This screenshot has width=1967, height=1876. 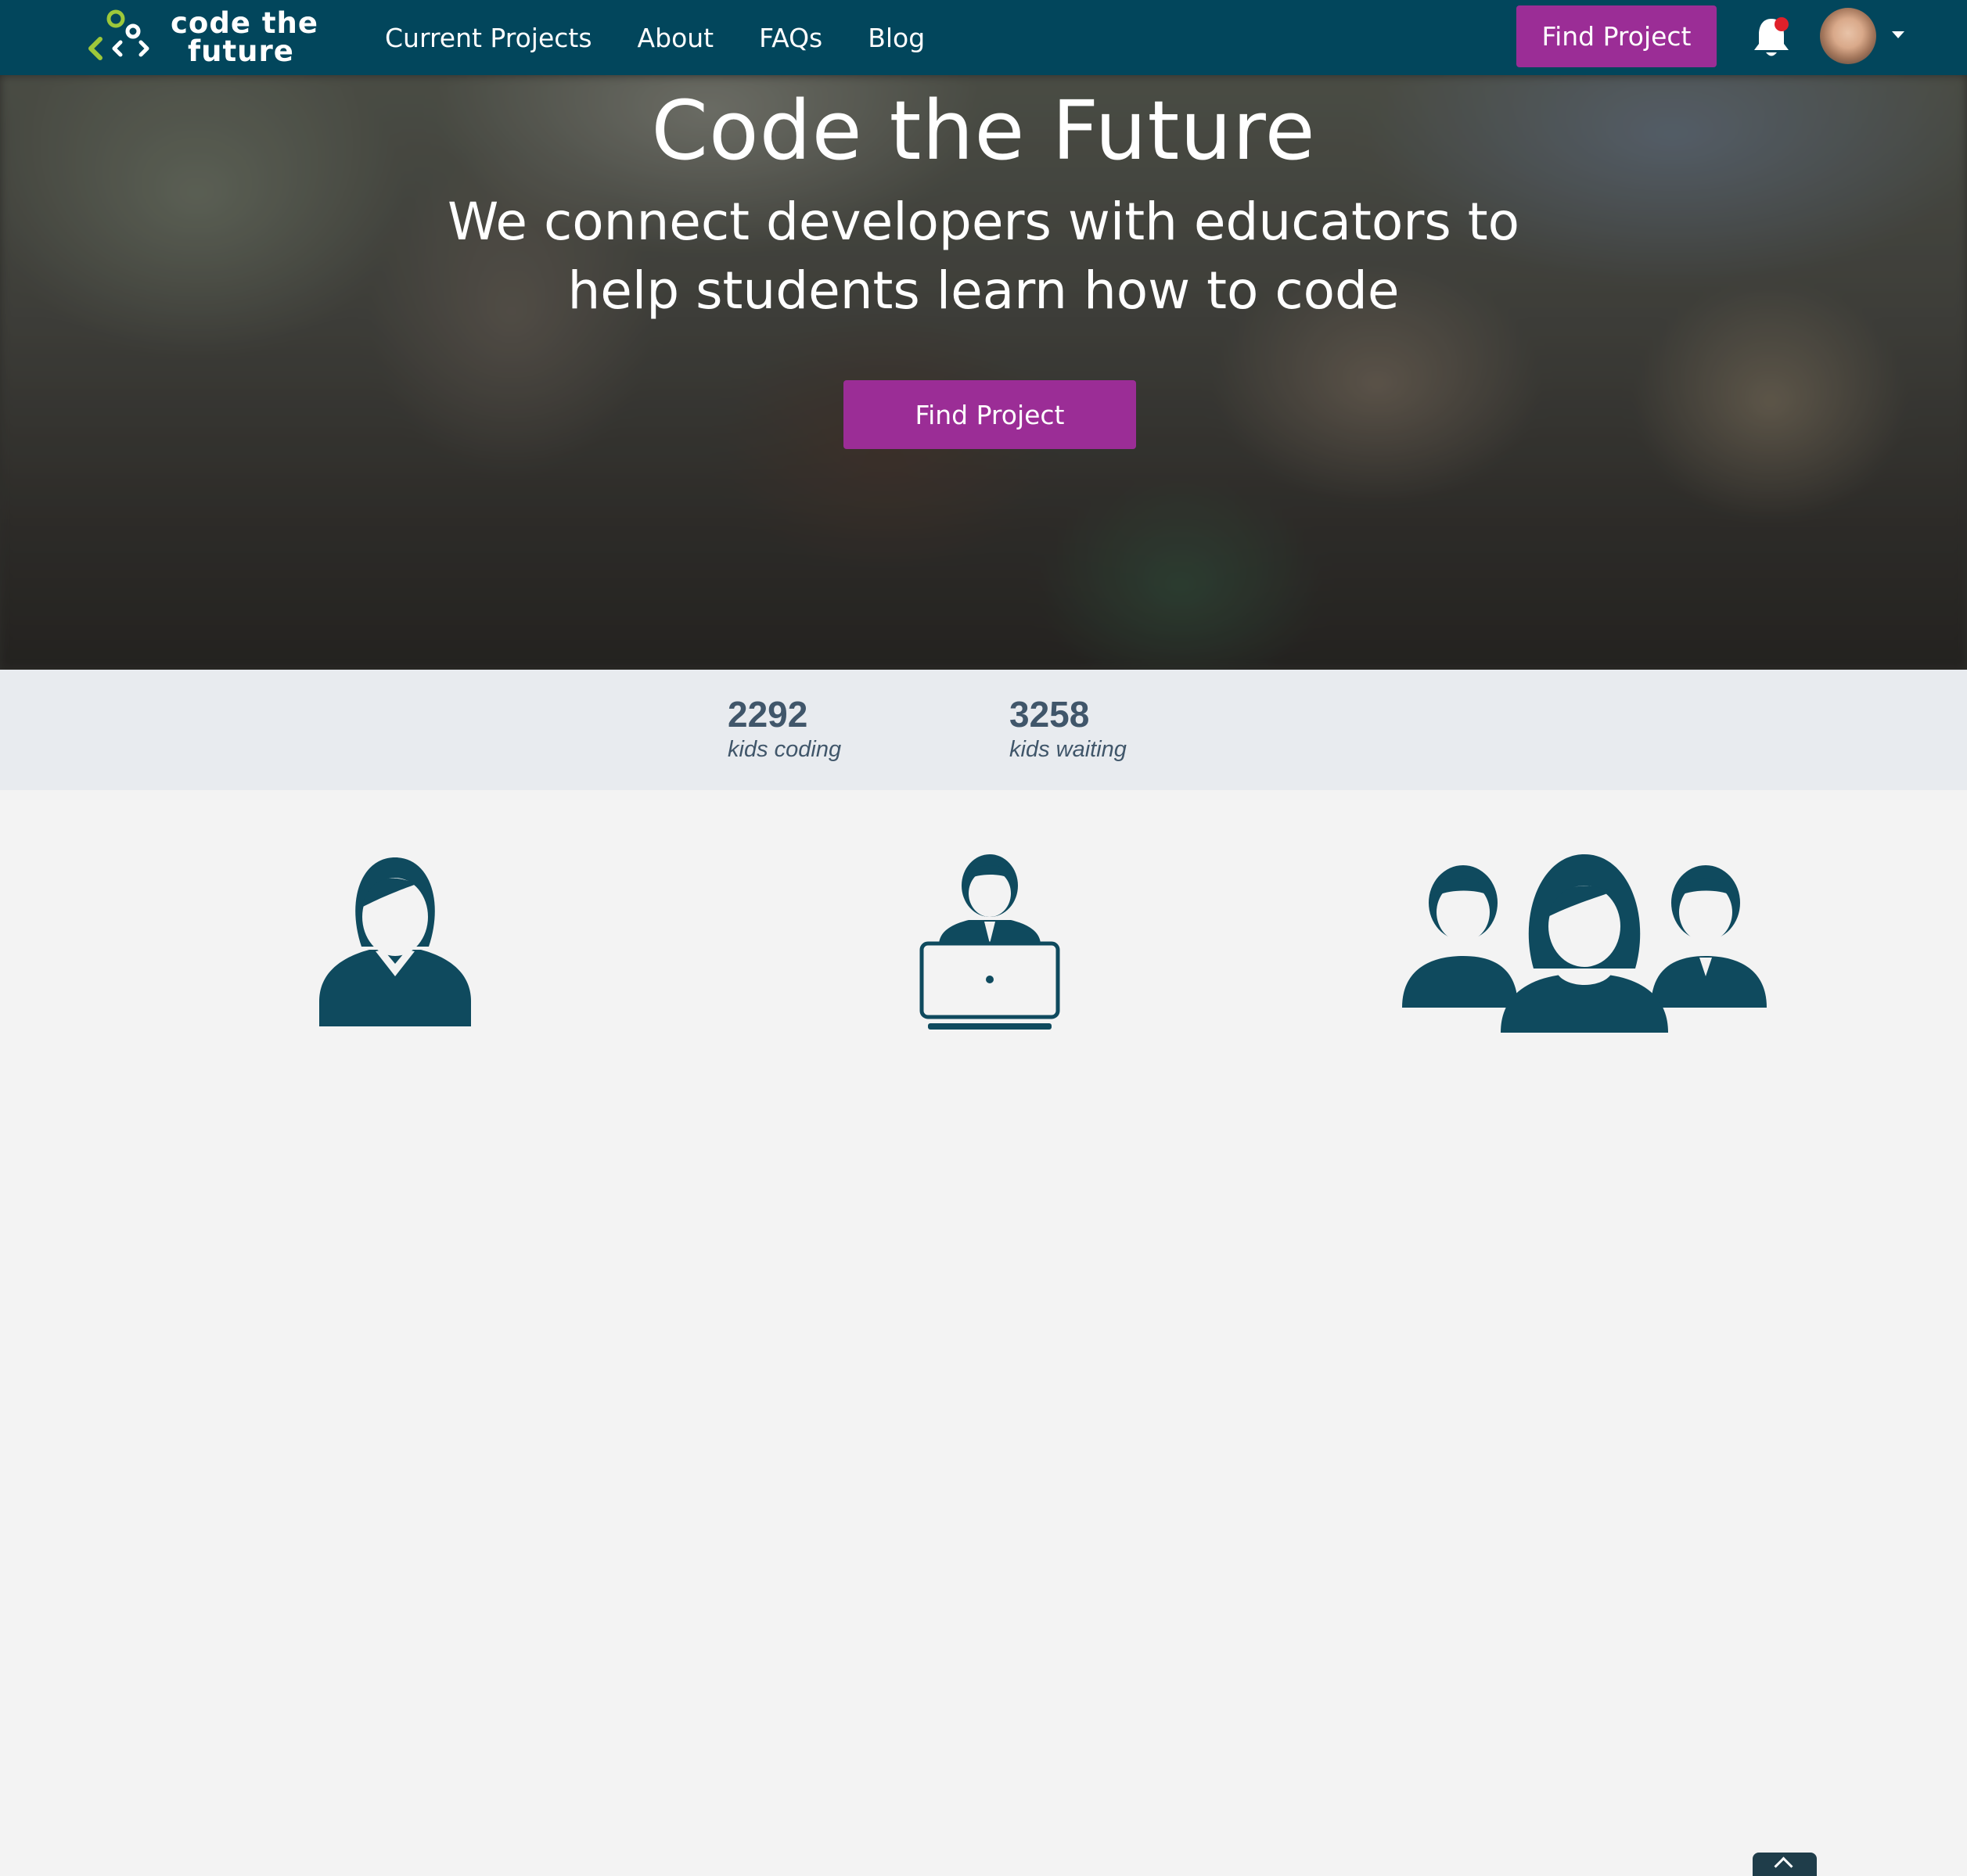 I want to click on logo-wordmark: code the future, so click(x=244, y=37).